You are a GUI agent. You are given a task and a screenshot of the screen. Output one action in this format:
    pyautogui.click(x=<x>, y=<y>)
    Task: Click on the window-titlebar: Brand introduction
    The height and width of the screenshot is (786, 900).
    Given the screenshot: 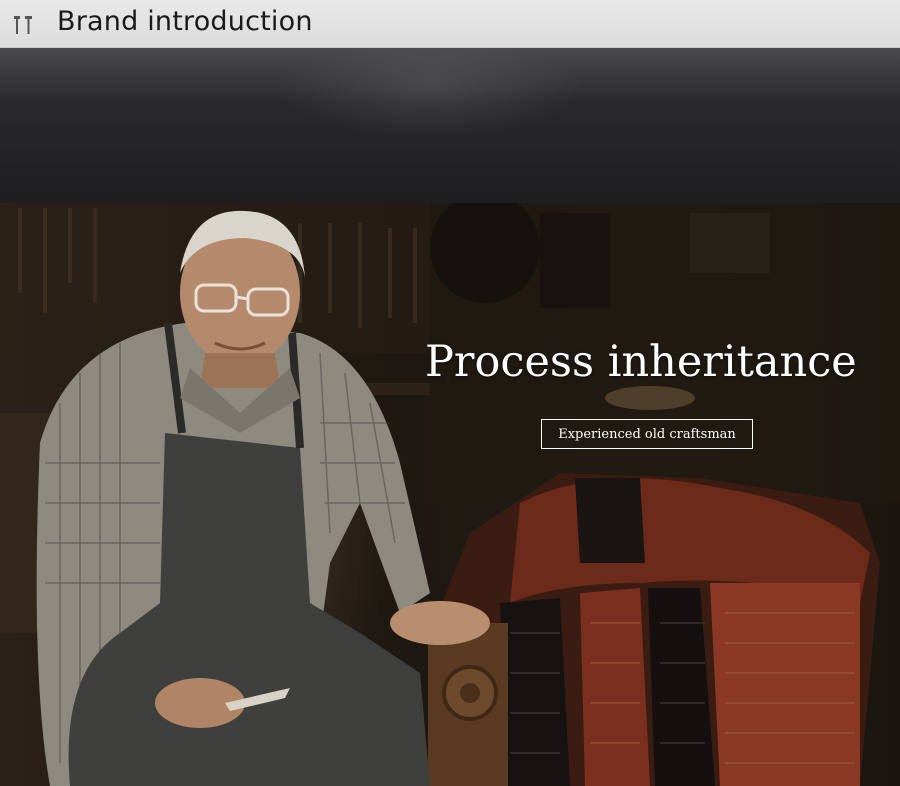 What is the action you would take?
    pyautogui.click(x=450, y=24)
    